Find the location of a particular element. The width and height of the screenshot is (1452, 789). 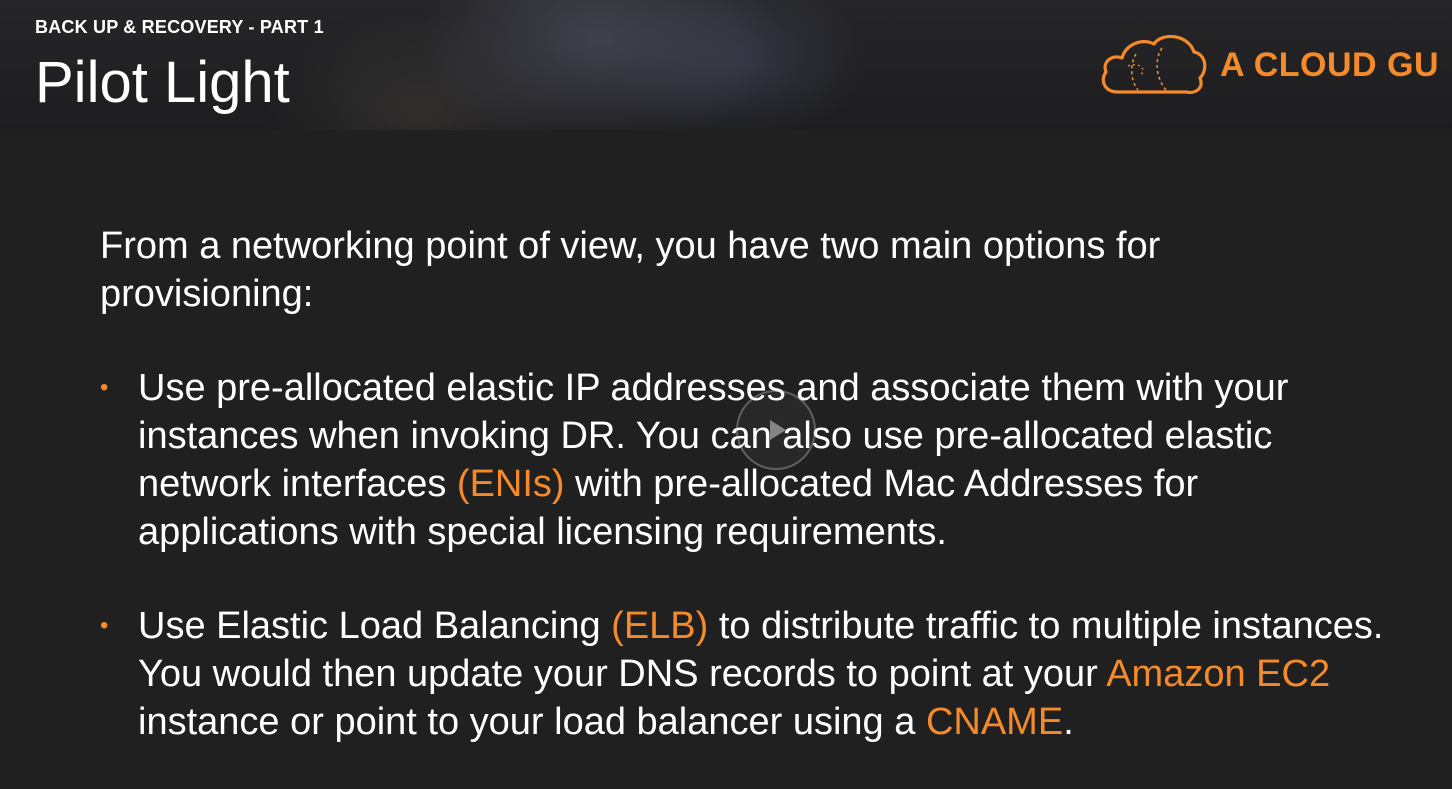

section-label: BACK UP & RECOVERY - PART 1 is located at coordinates (179, 27).